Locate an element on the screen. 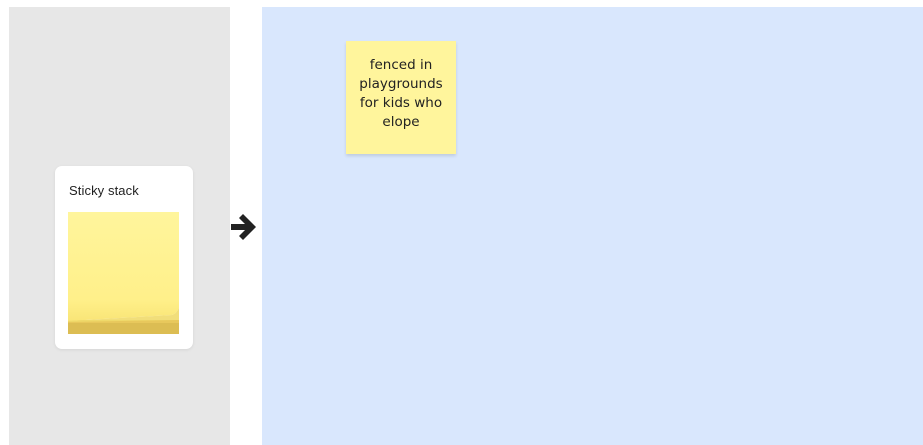  sticky-note-text: fenced in playgrounds for kids who elope is located at coordinates (401, 93).